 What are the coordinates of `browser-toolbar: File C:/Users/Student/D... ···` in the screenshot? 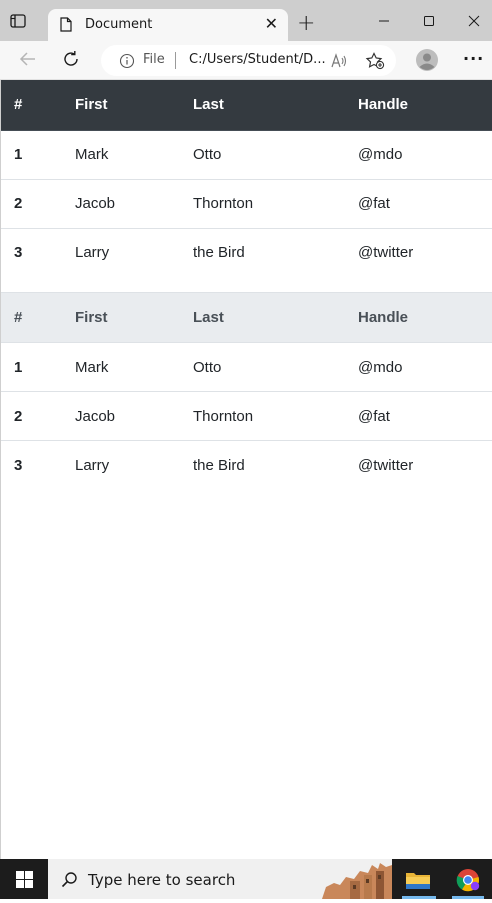 It's located at (246, 60).